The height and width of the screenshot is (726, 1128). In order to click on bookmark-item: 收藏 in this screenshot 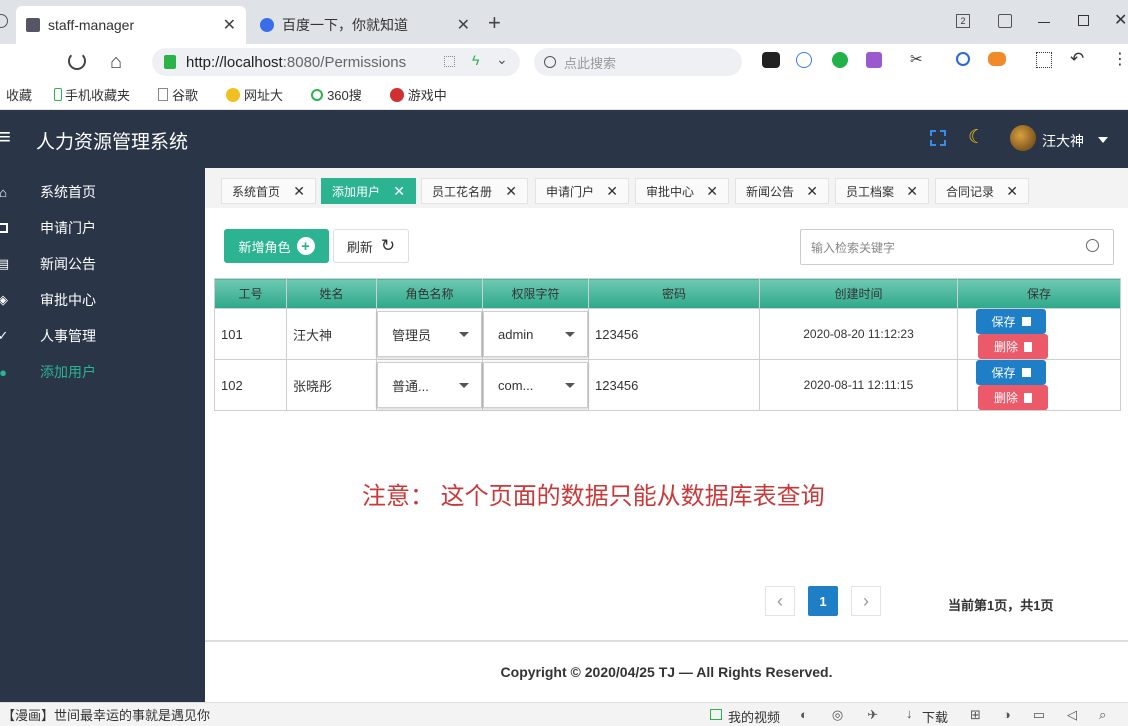, I will do `click(19, 94)`.